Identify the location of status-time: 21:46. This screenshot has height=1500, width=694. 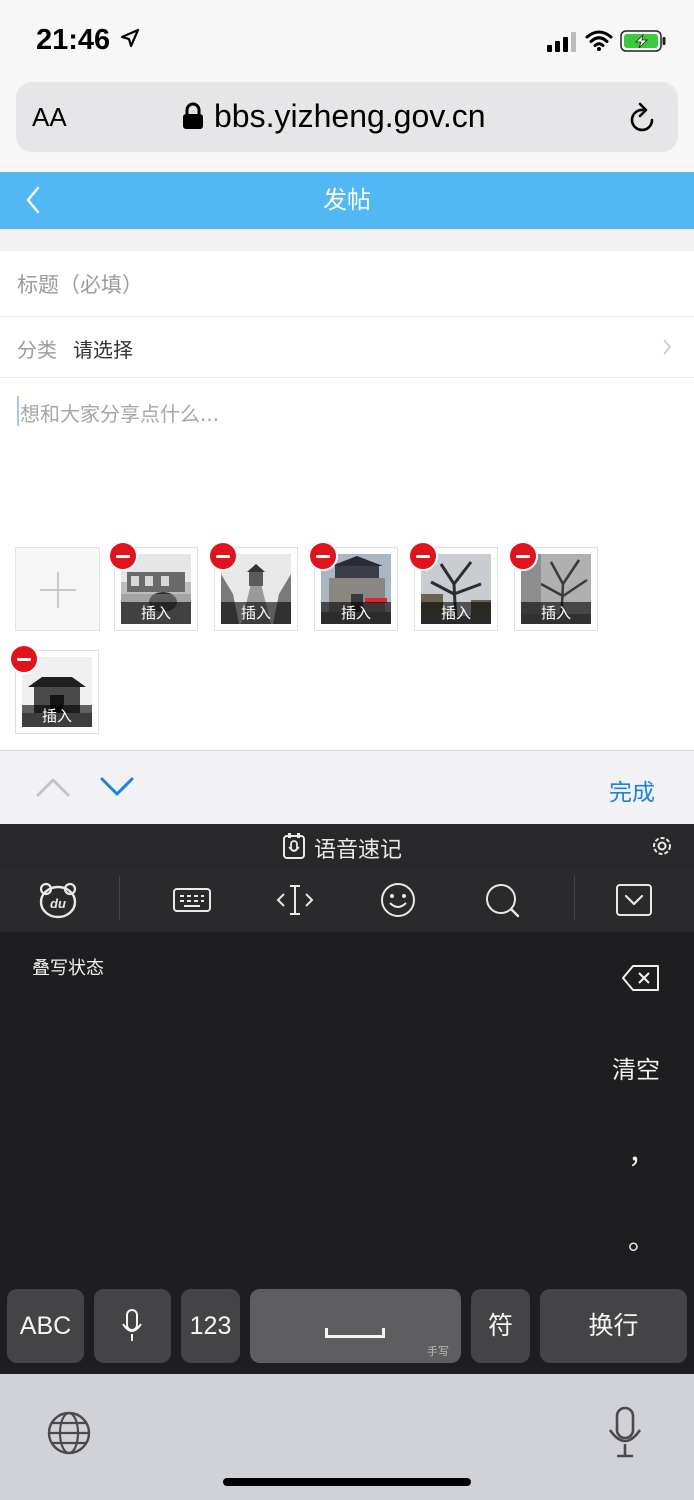
(73, 40).